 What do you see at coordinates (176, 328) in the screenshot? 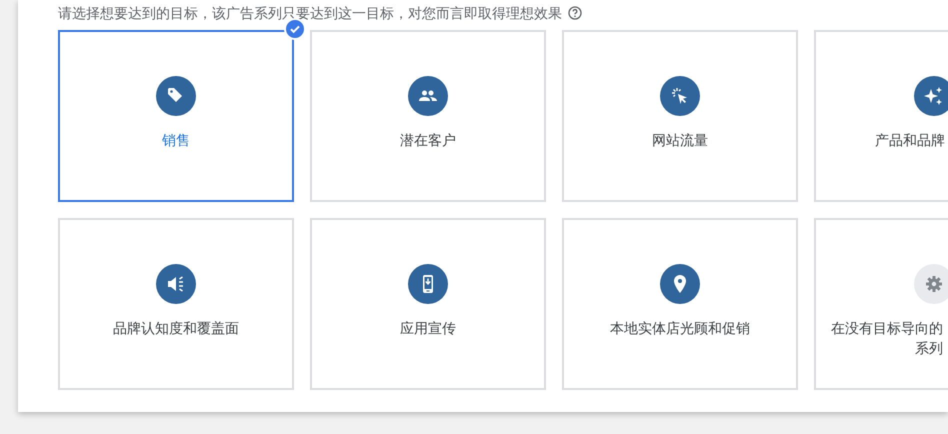
I see `goal-label: 品牌认知度和覆盖面` at bounding box center [176, 328].